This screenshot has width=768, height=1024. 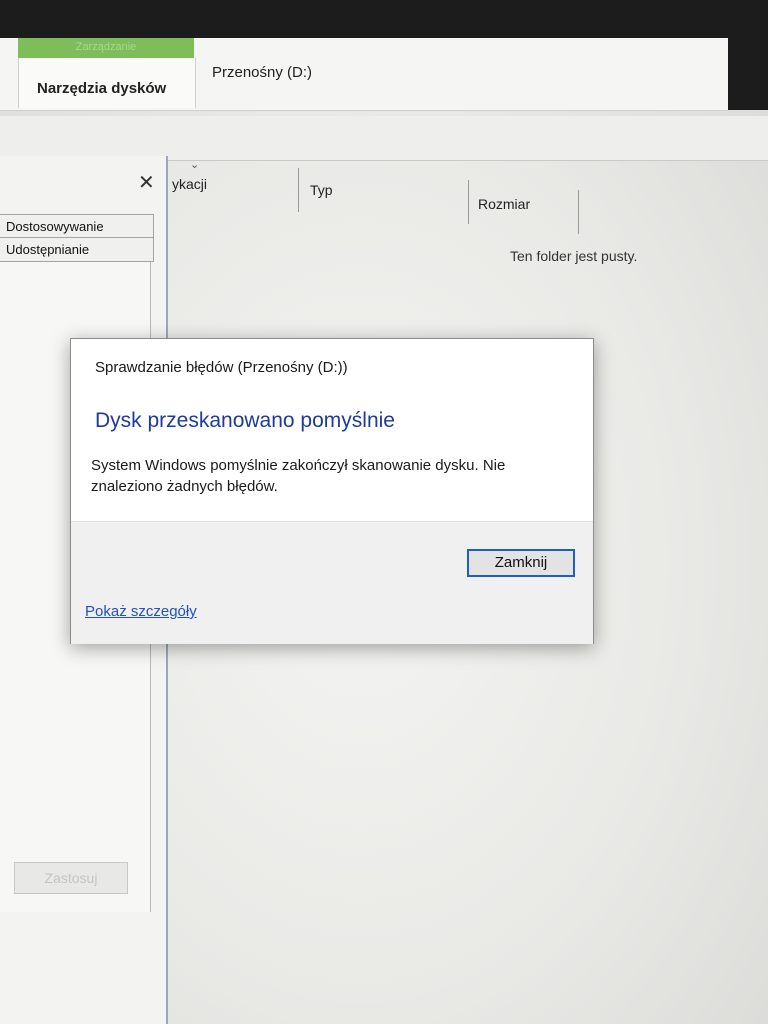 I want to click on window-title: Przenośny (D:), so click(x=262, y=72).